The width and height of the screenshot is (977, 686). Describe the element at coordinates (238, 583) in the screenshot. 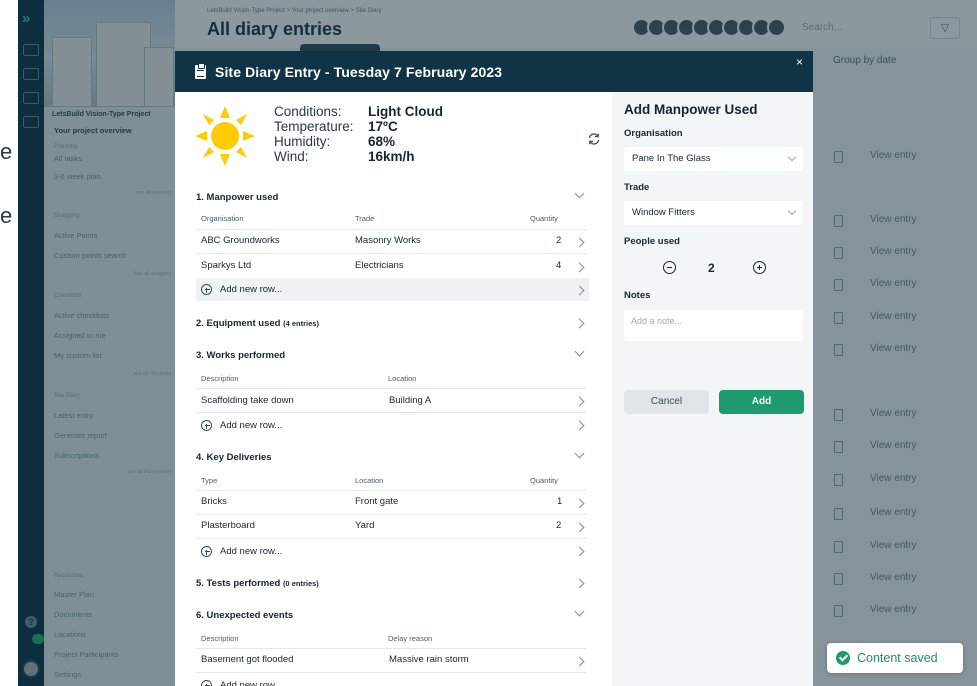

I see `tests-title: 5. Tests performed` at that location.